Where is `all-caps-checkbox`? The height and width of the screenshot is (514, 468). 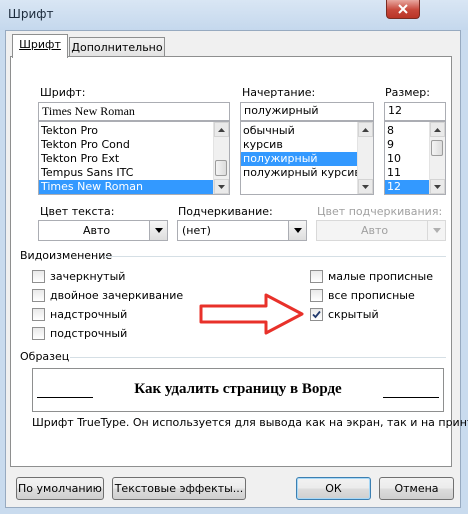
all-caps-checkbox is located at coordinates (316, 295).